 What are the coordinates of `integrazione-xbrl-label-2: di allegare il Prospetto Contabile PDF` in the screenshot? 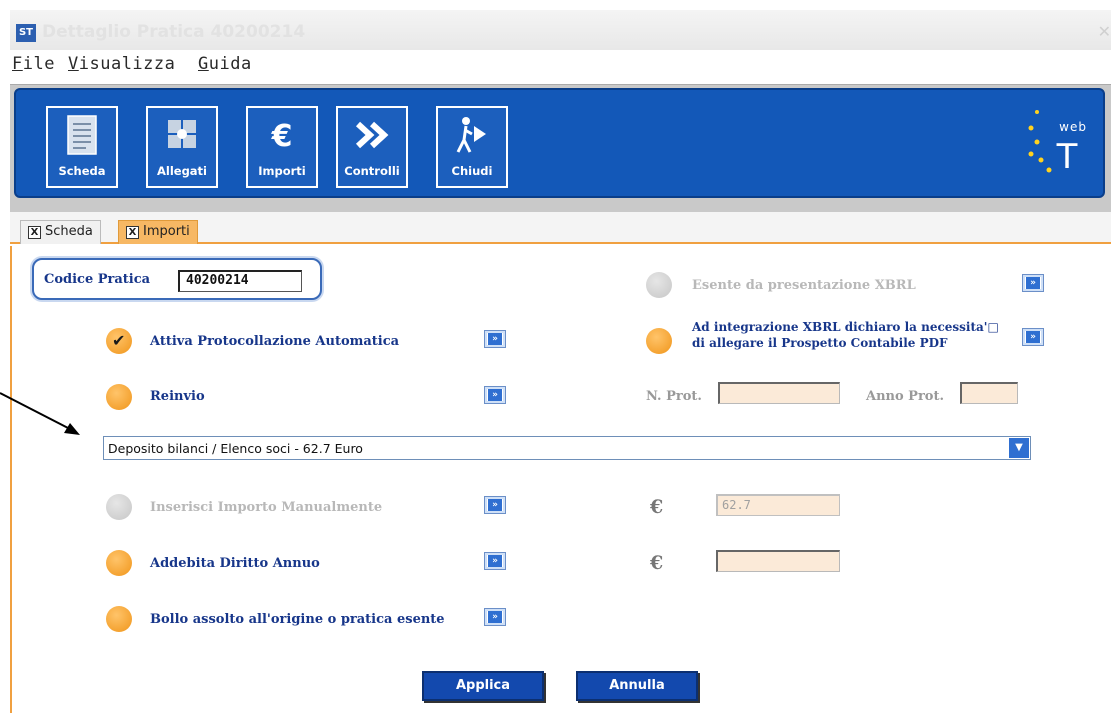 It's located at (820, 343).